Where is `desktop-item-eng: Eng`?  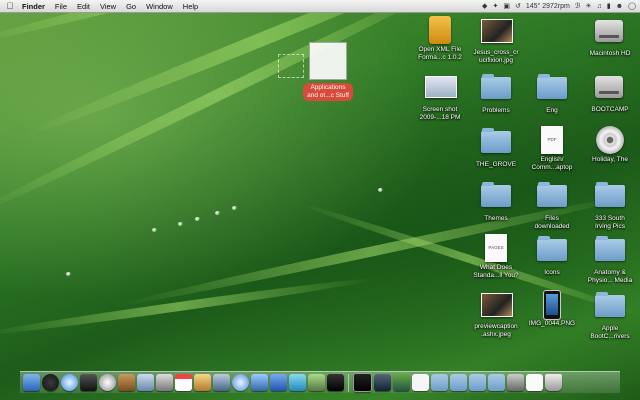
desktop-item-eng: Eng is located at coordinates (552, 93).